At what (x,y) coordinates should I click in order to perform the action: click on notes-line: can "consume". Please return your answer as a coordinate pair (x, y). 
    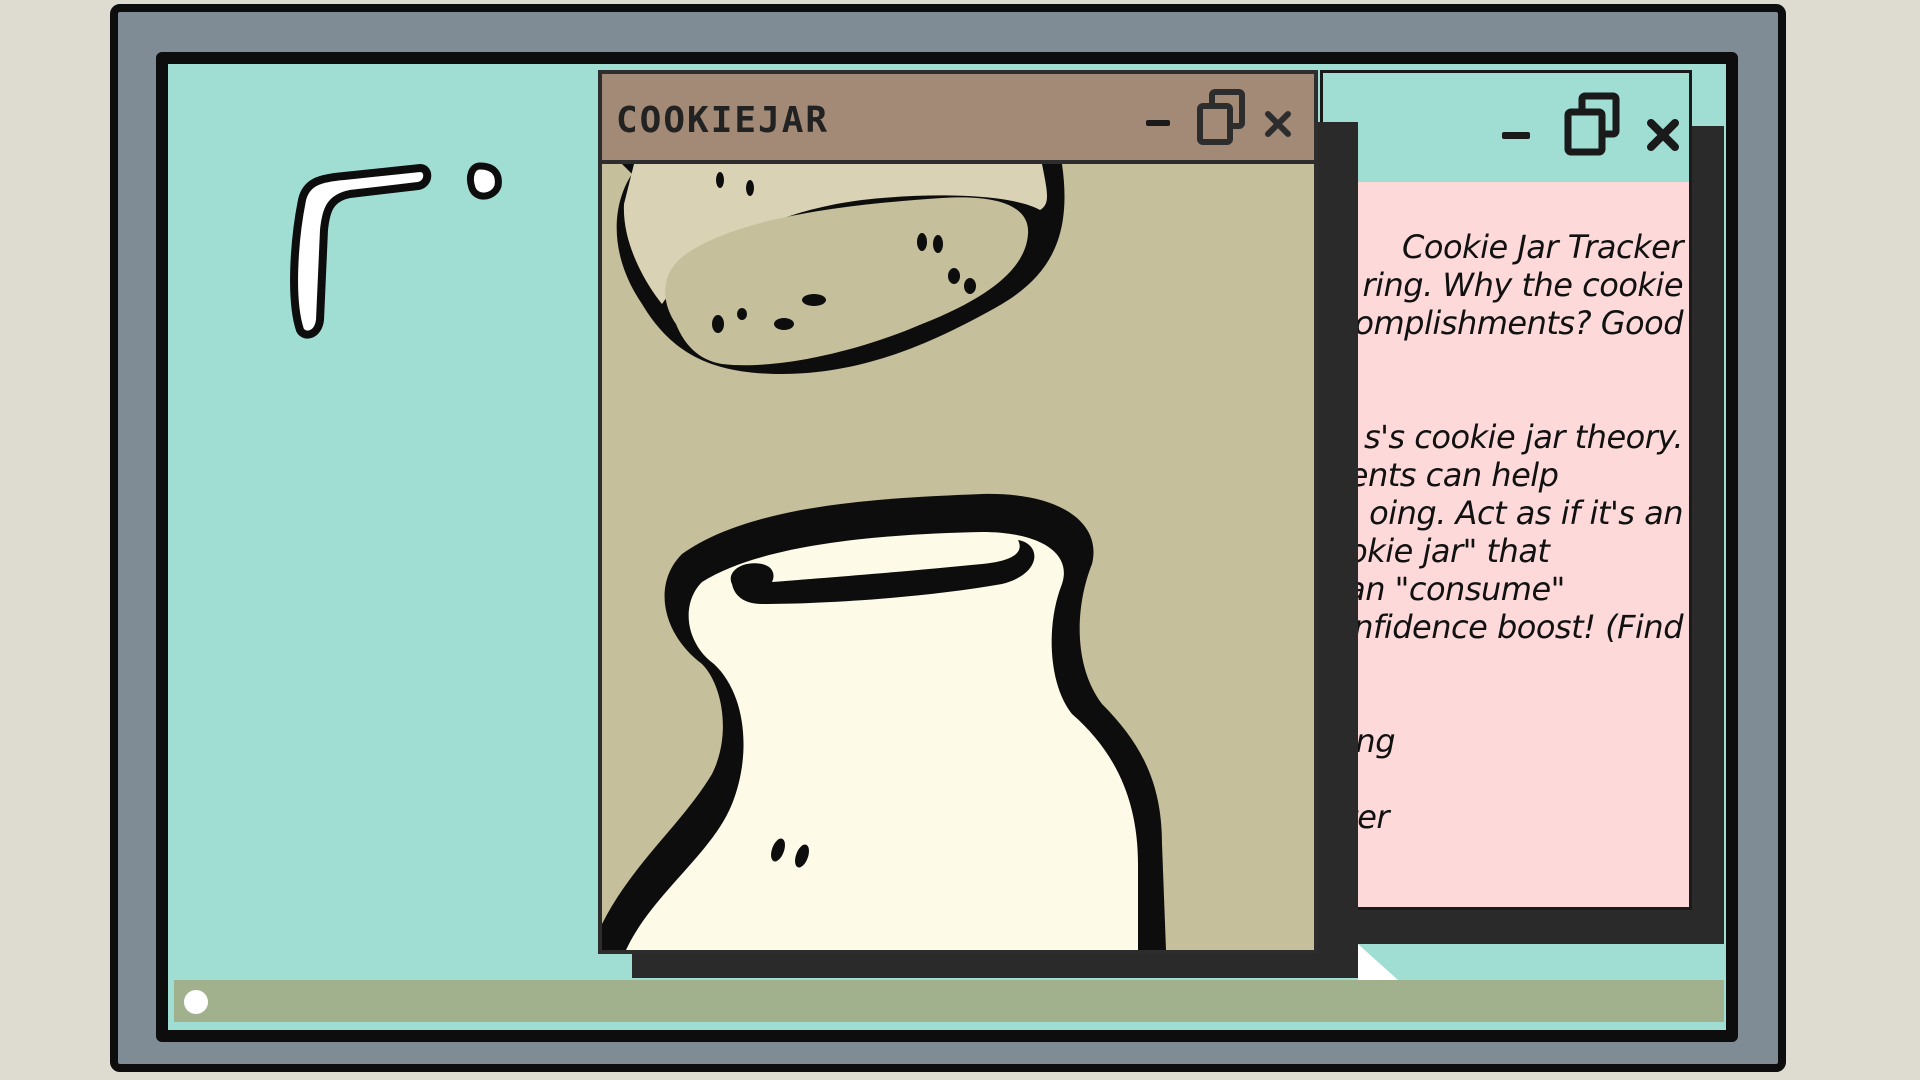
    Looking at the image, I should click on (1452, 589).